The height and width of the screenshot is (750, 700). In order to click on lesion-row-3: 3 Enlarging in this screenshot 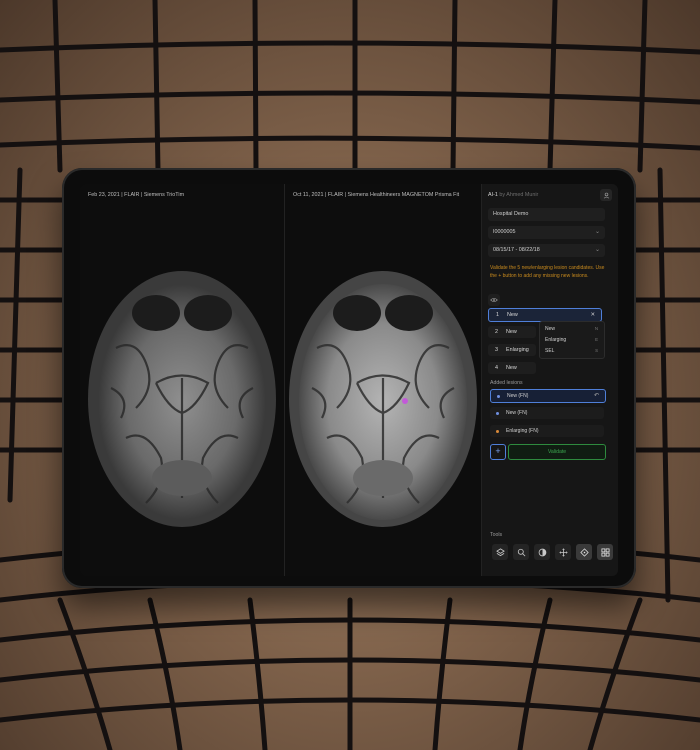, I will do `click(512, 350)`.